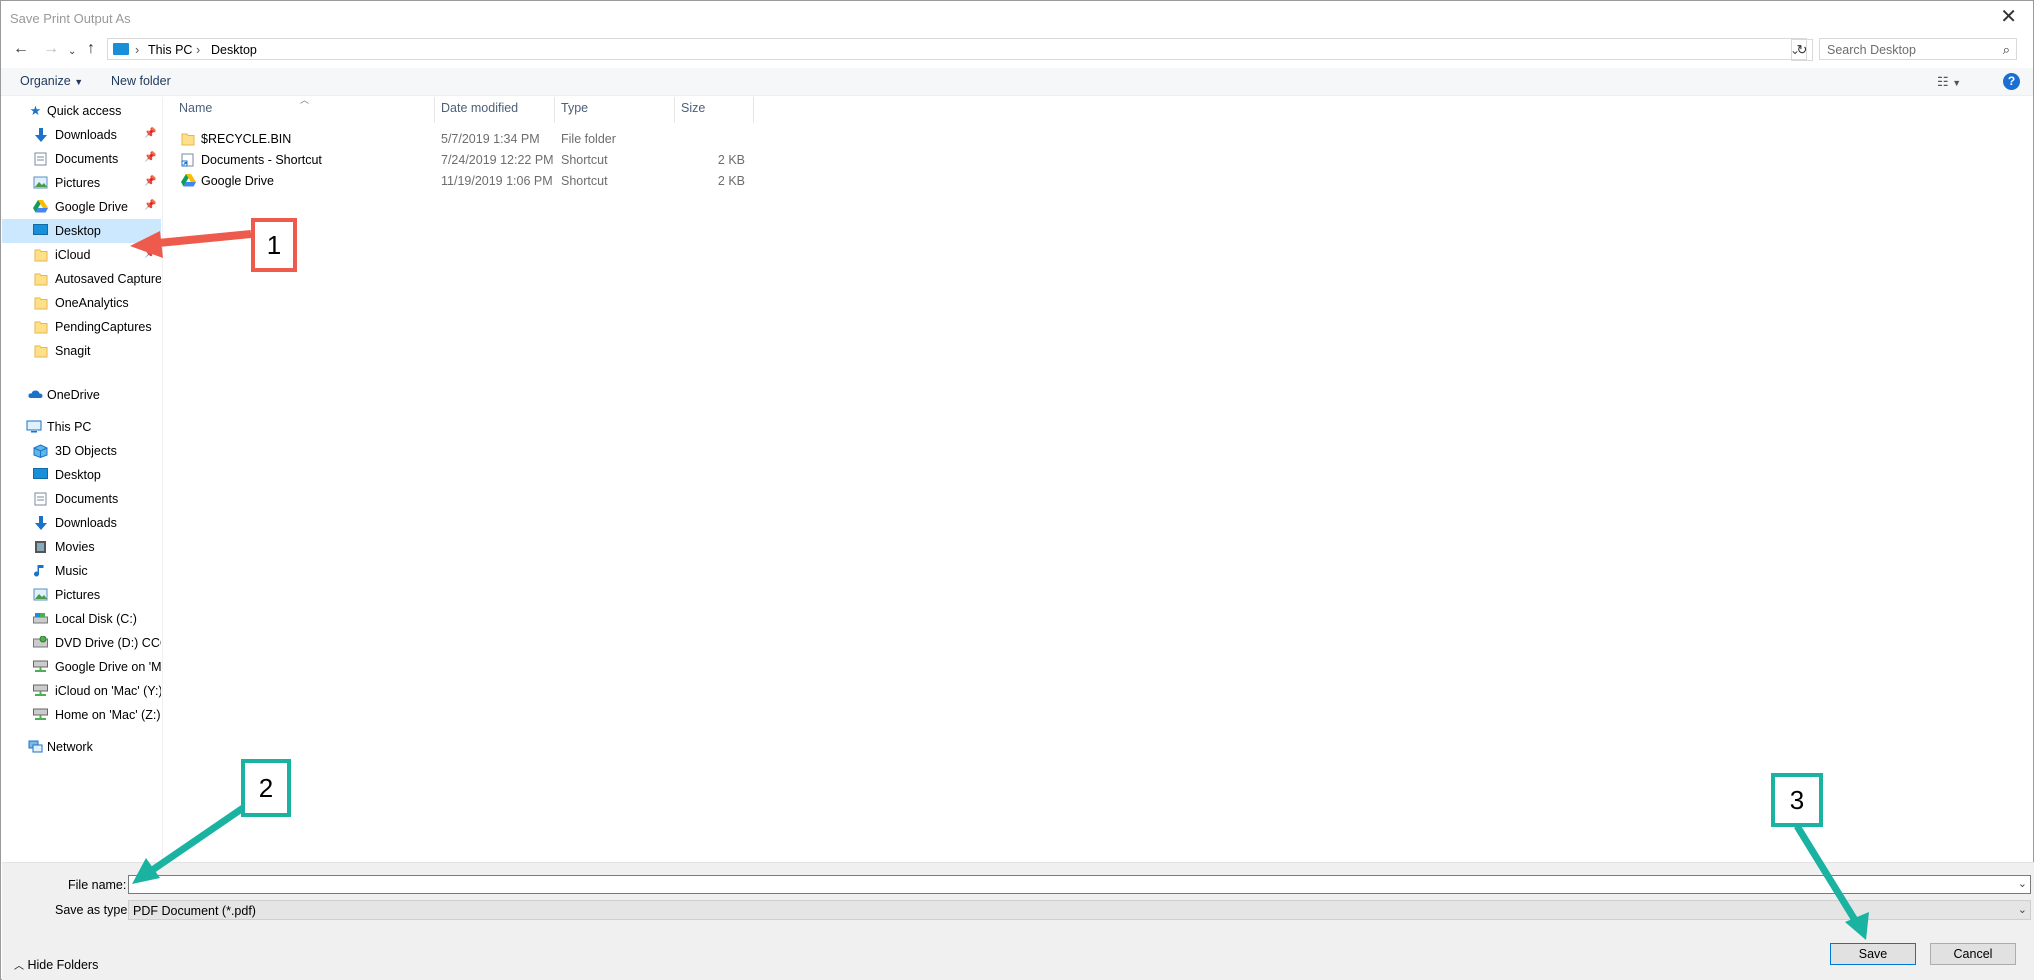 Image resolution: width=2034 pixels, height=980 pixels. What do you see at coordinates (51, 81) in the screenshot?
I see `organize-button: Organize ▼` at bounding box center [51, 81].